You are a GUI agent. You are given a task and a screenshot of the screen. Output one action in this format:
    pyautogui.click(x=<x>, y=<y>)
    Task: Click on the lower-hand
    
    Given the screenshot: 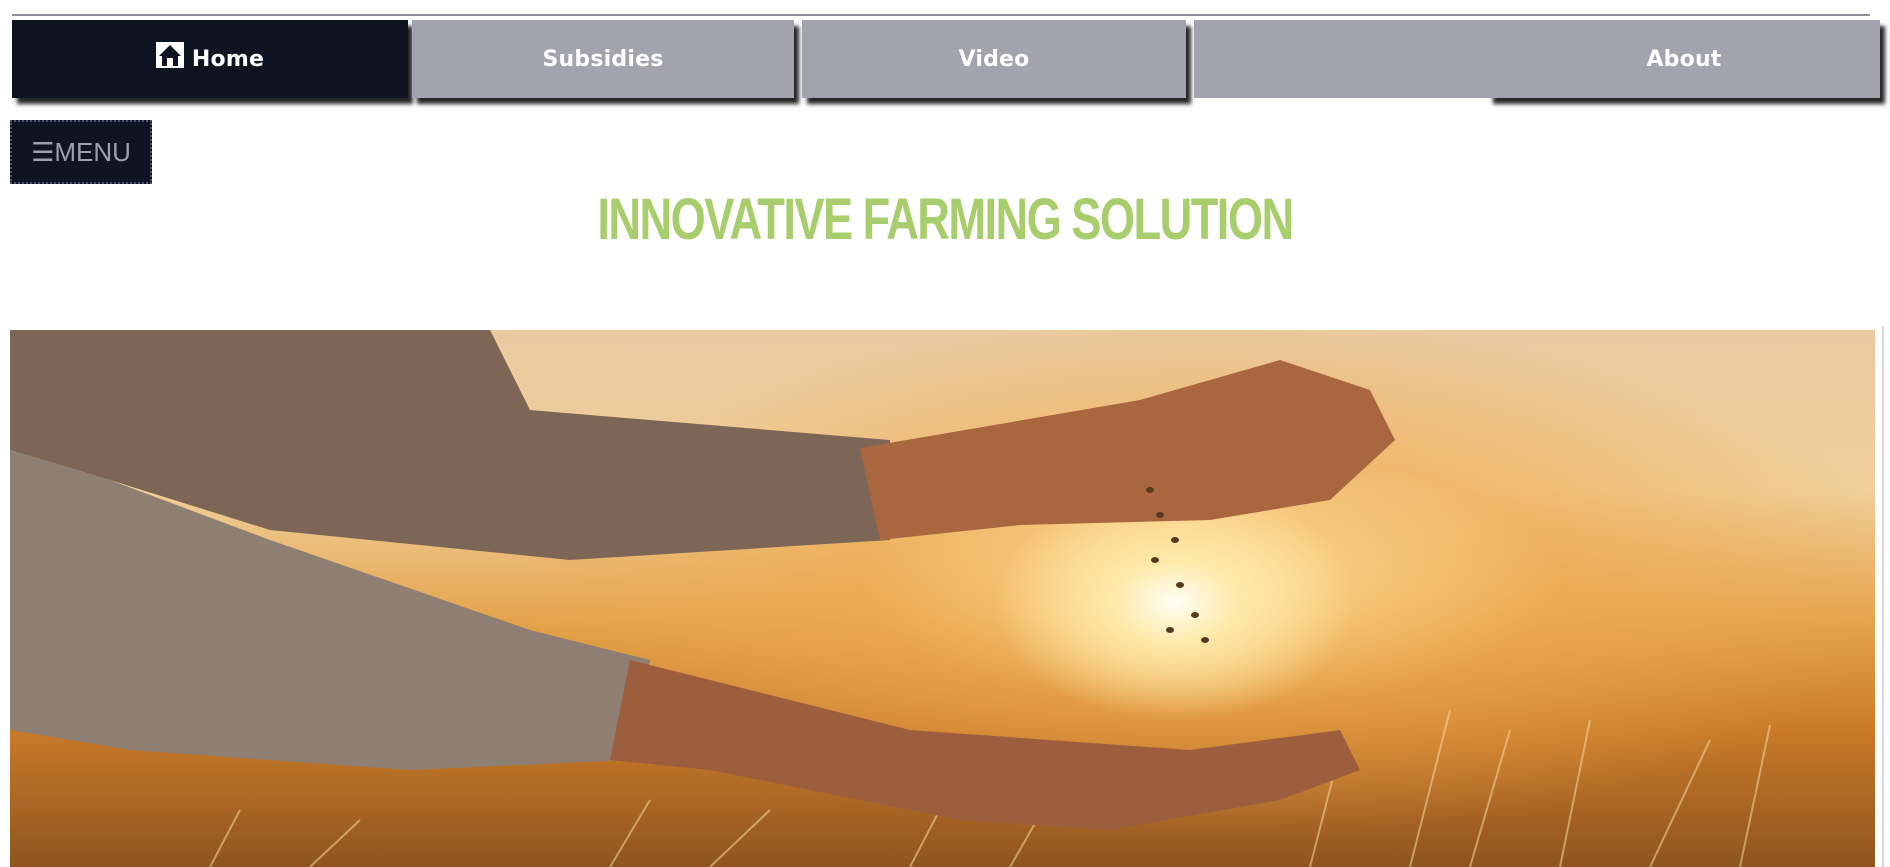 What is the action you would take?
    pyautogui.click(x=985, y=745)
    